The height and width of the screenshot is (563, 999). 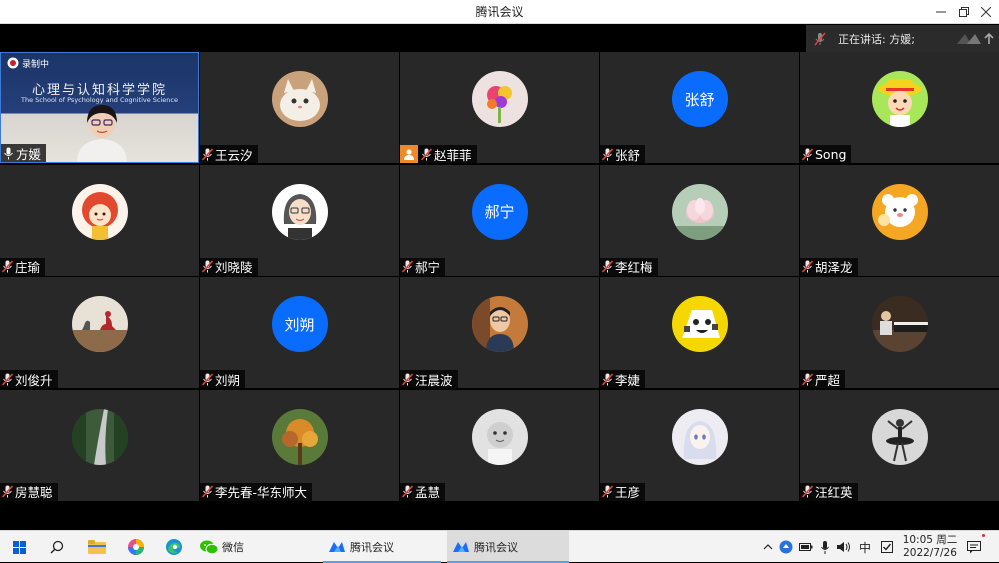 I want to click on participant-name-tag: 胡泽龙, so click(x=829, y=266).